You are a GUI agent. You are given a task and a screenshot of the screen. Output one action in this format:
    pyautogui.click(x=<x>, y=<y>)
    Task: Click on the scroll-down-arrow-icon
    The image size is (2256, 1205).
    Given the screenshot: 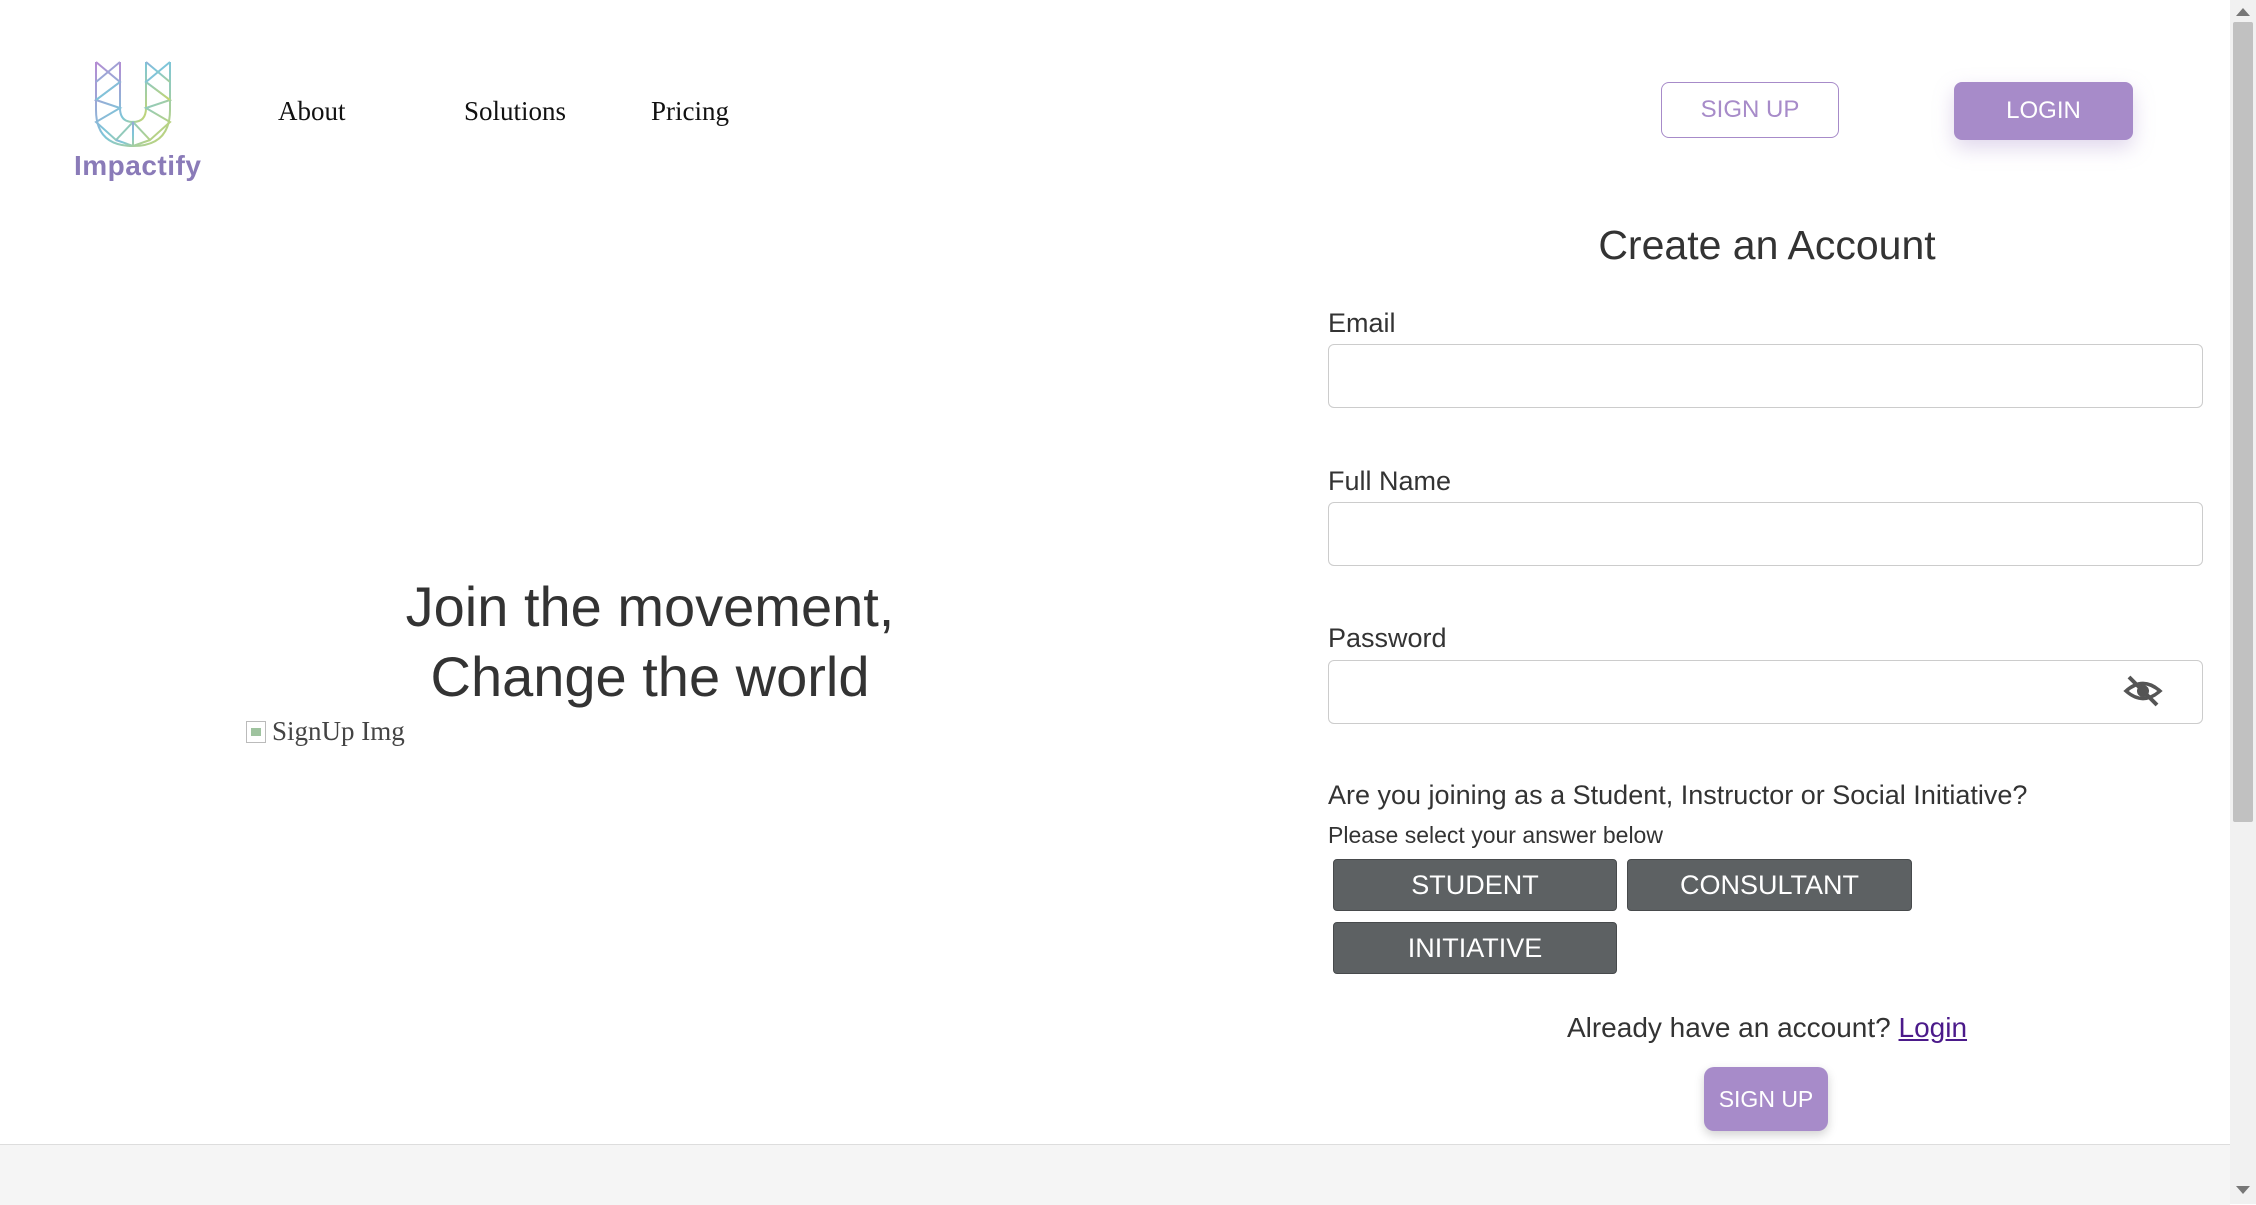 What is the action you would take?
    pyautogui.click(x=2243, y=1190)
    